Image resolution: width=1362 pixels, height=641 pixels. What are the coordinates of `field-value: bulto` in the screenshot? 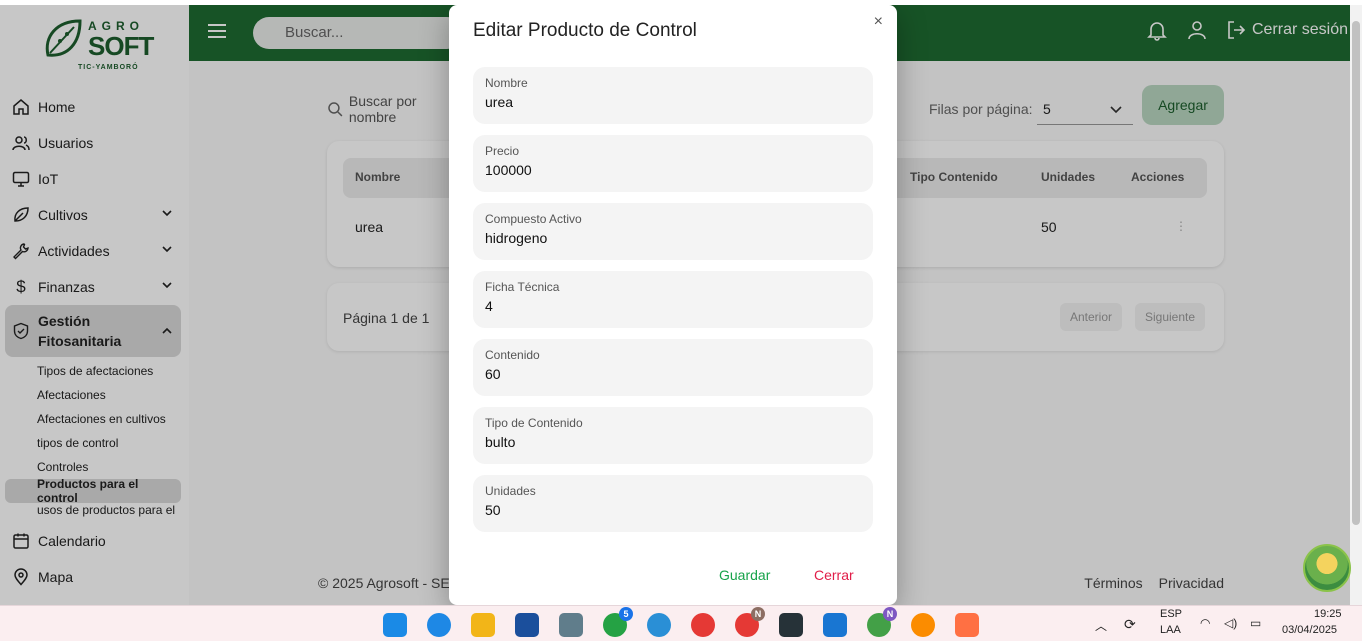 It's located at (500, 442).